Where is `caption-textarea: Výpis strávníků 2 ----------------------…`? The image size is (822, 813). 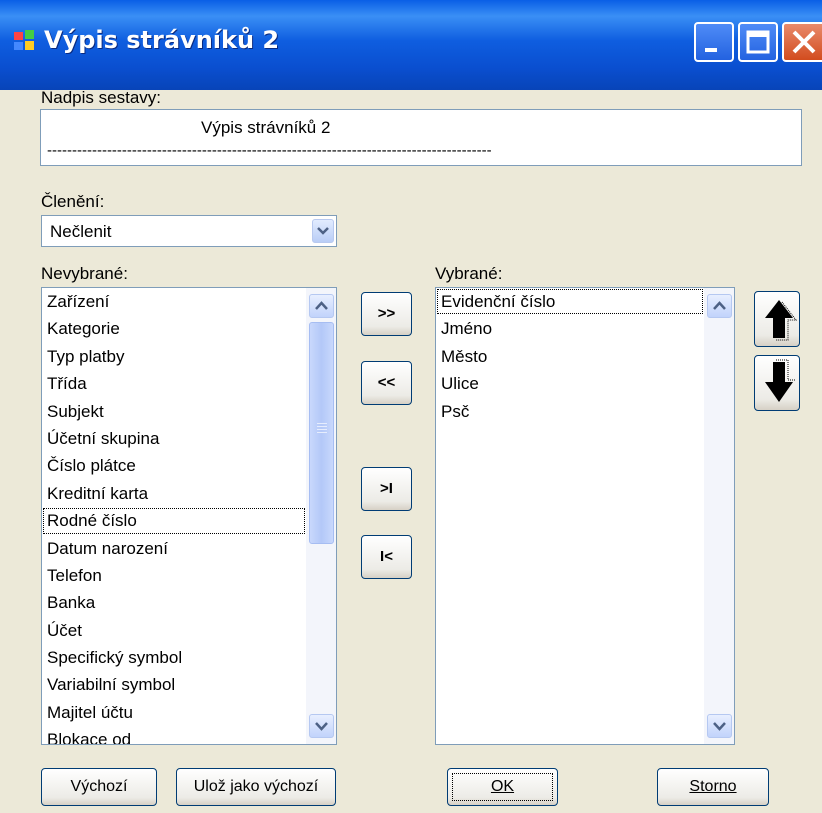 caption-textarea: Výpis strávníků 2 ----------------------… is located at coordinates (421, 137).